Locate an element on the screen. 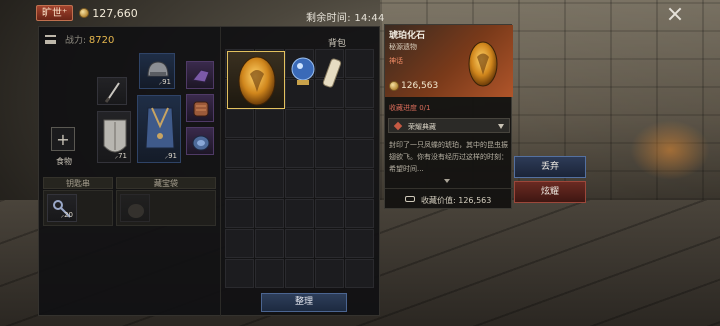 The image size is (720, 326). item-name: 琥珀化石 is located at coordinates (407, 36).